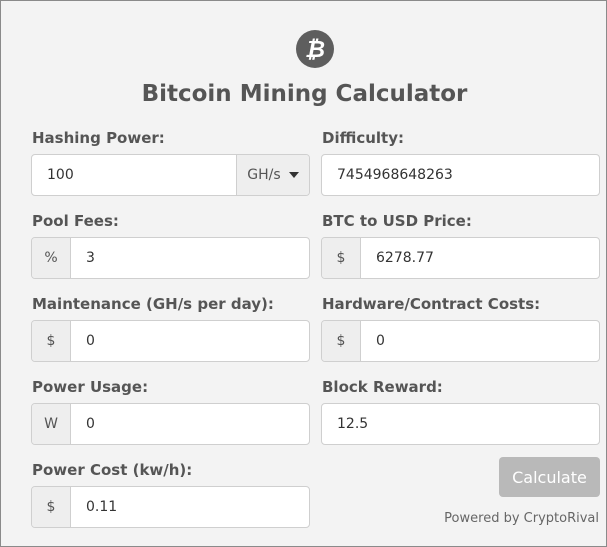 The image size is (607, 547). Describe the element at coordinates (190, 341) in the screenshot. I see `maintenance-input: 0` at that location.